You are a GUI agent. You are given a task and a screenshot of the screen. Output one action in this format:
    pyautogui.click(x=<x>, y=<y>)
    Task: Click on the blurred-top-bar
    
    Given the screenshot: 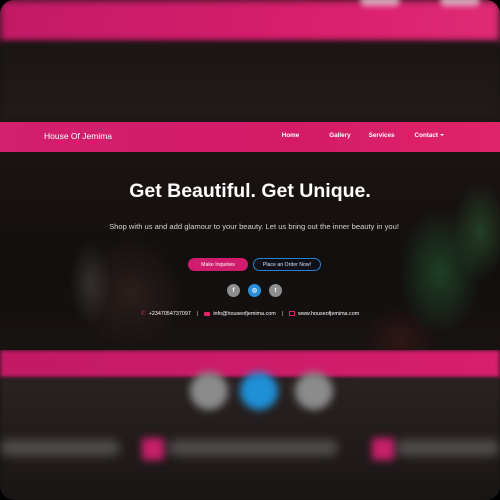 What is the action you would take?
    pyautogui.click(x=250, y=21)
    